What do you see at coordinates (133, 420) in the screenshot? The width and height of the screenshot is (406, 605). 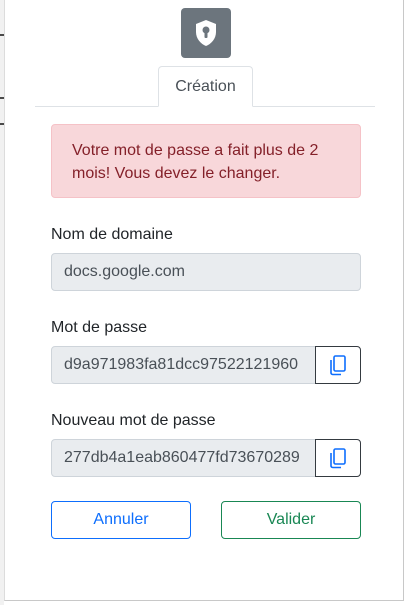 I see `new-password-label: Nouveau mot de passe` at bounding box center [133, 420].